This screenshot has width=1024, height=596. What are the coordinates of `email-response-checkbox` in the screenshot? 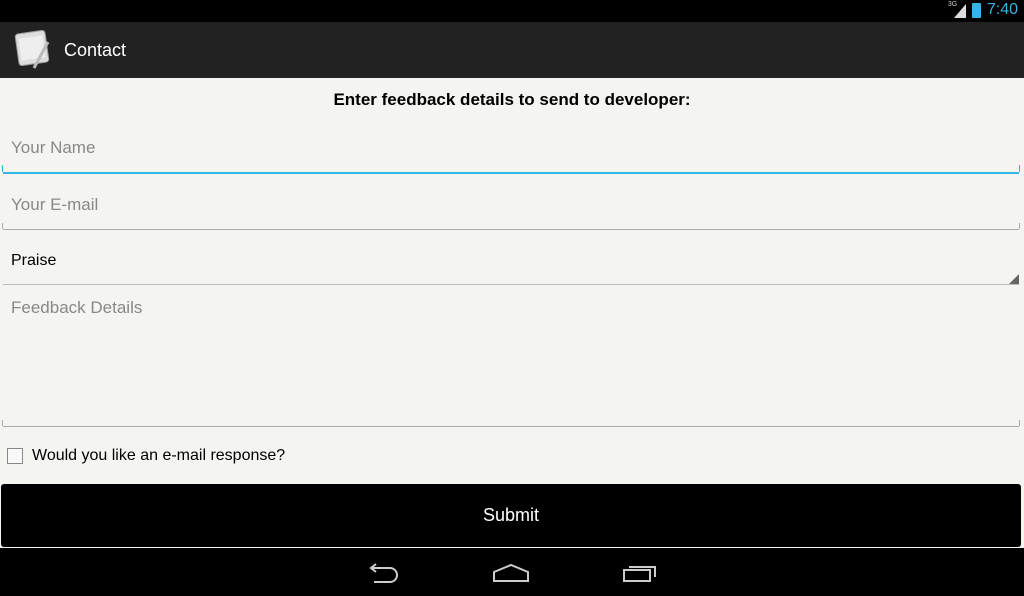 It's located at (15, 456).